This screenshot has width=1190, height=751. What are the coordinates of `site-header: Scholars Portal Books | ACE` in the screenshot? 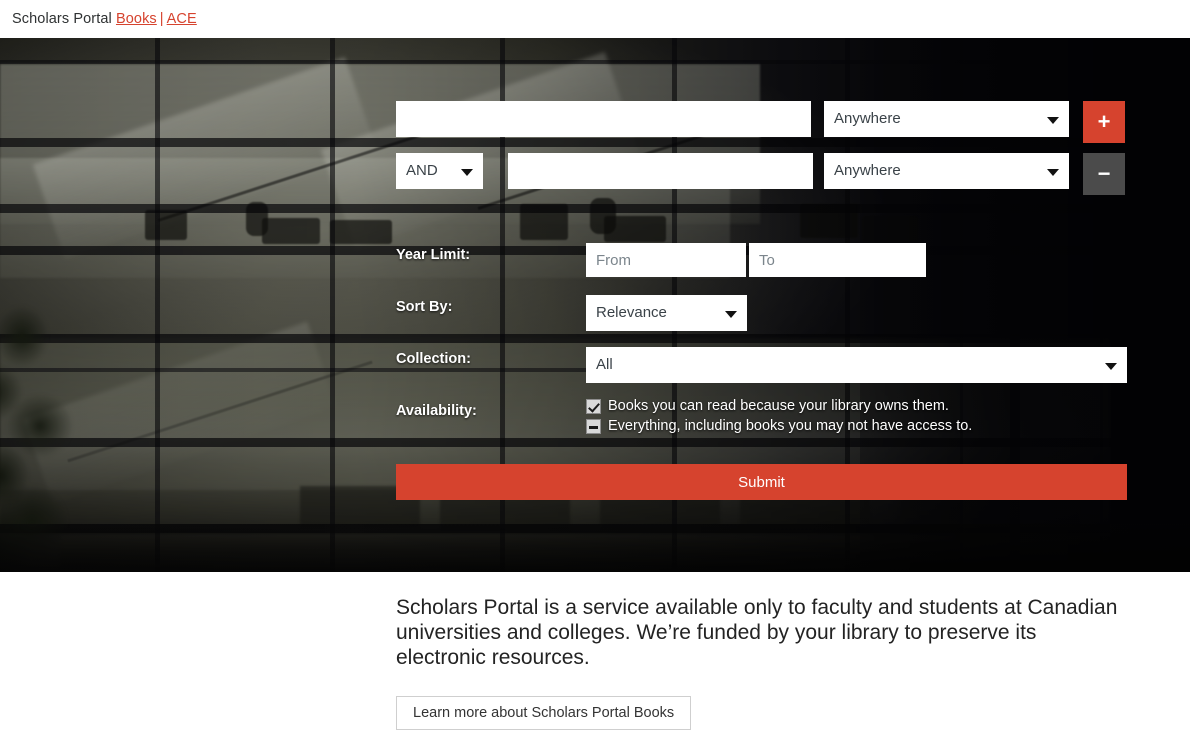 It's located at (595, 19).